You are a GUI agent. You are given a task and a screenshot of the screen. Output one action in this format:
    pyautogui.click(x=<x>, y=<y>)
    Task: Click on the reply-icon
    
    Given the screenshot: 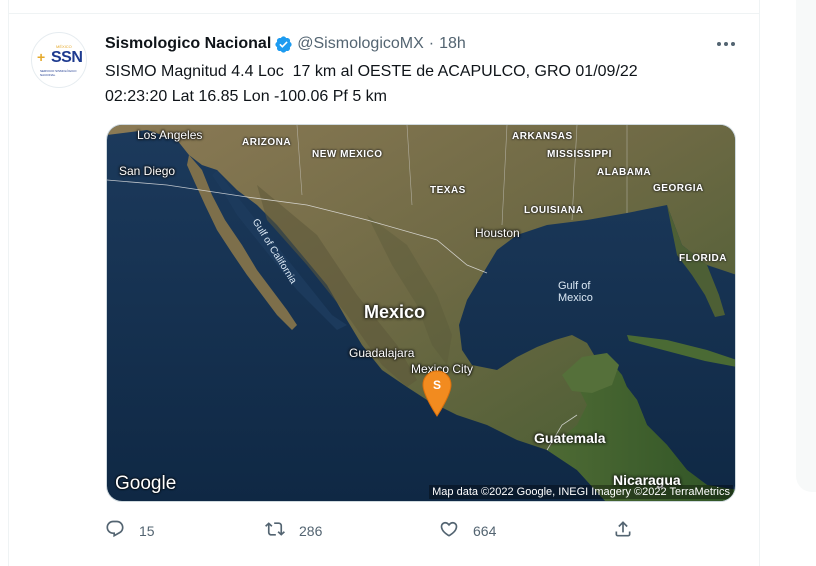 What is the action you would take?
    pyautogui.click(x=115, y=530)
    